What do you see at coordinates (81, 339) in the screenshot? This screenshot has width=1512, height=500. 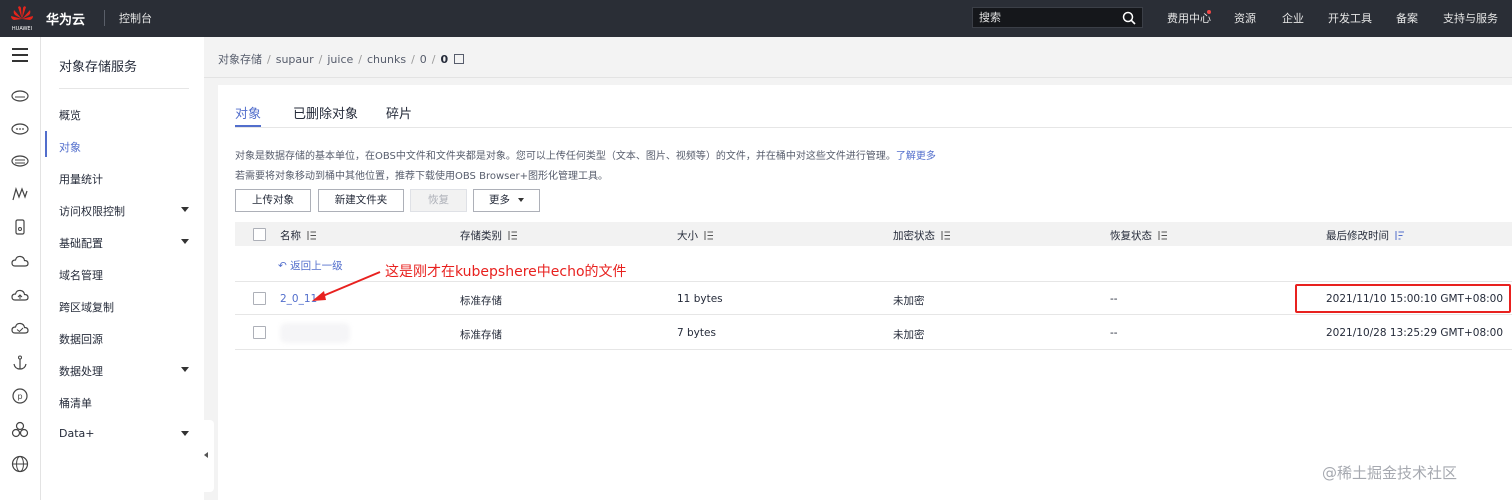 I see `sidebar-item-back-to-source: 数据回源` at bounding box center [81, 339].